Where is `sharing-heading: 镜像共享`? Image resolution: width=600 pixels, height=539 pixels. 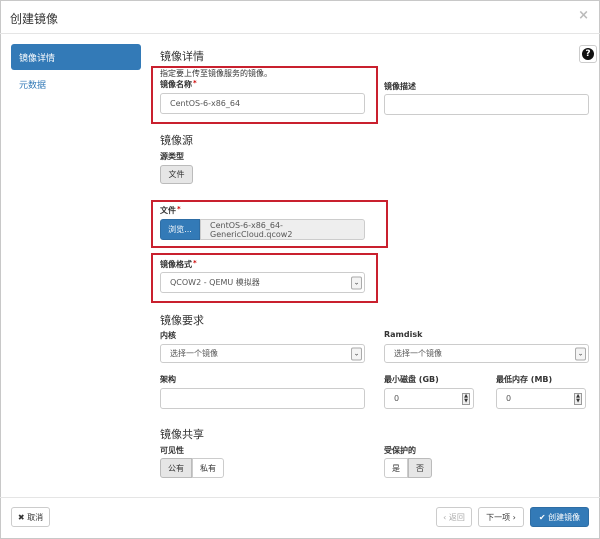
sharing-heading: 镜像共享 is located at coordinates (182, 434).